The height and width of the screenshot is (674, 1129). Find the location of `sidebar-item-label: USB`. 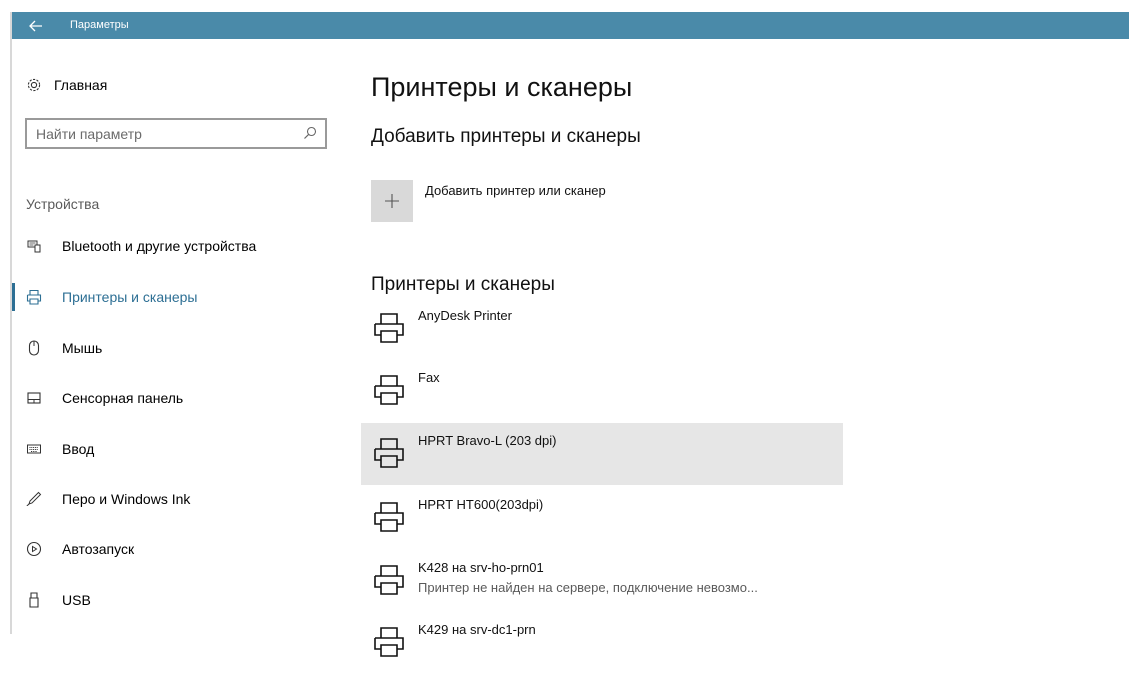

sidebar-item-label: USB is located at coordinates (76, 600).